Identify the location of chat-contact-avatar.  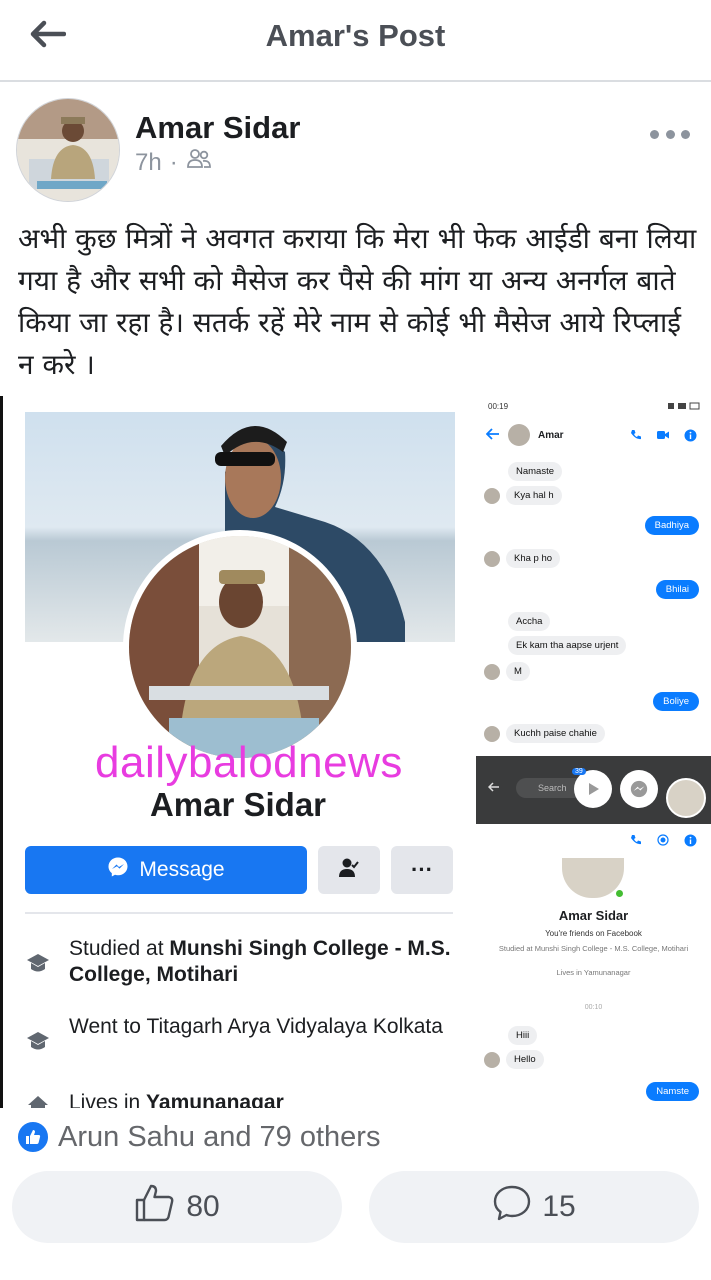
(519, 435).